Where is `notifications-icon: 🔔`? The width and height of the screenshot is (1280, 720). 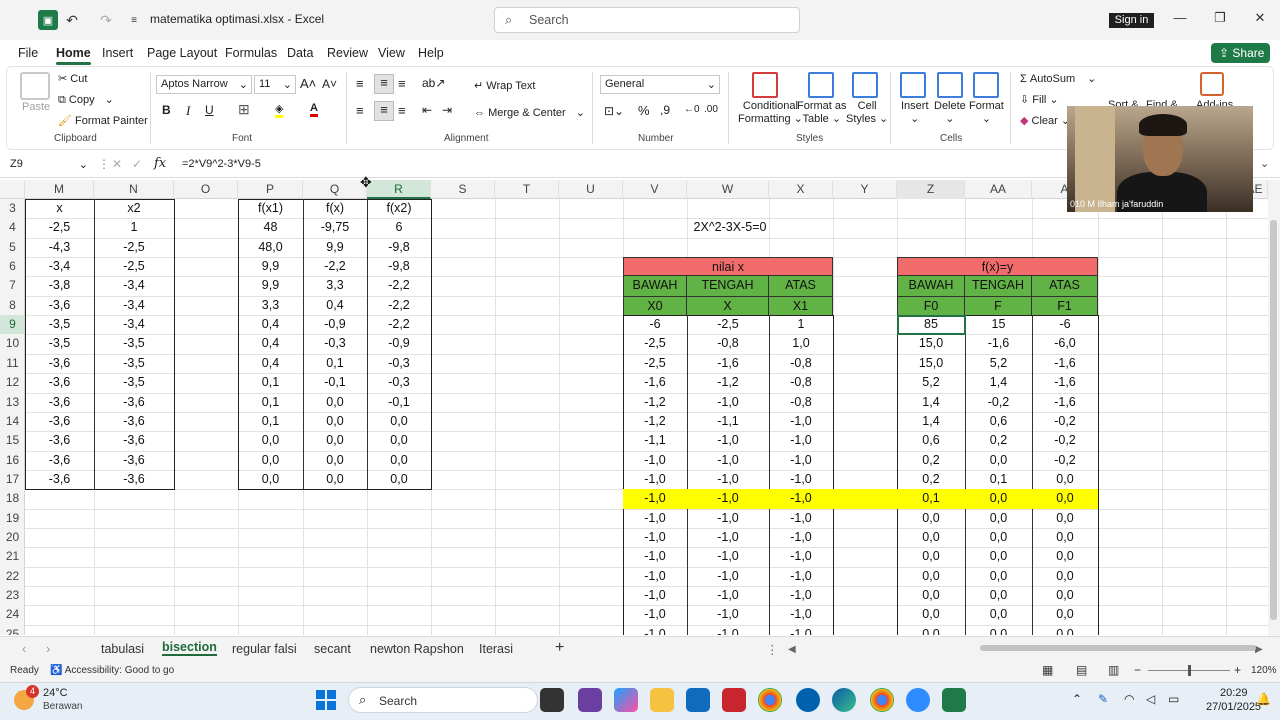 notifications-icon: 🔔 is located at coordinates (1263, 699).